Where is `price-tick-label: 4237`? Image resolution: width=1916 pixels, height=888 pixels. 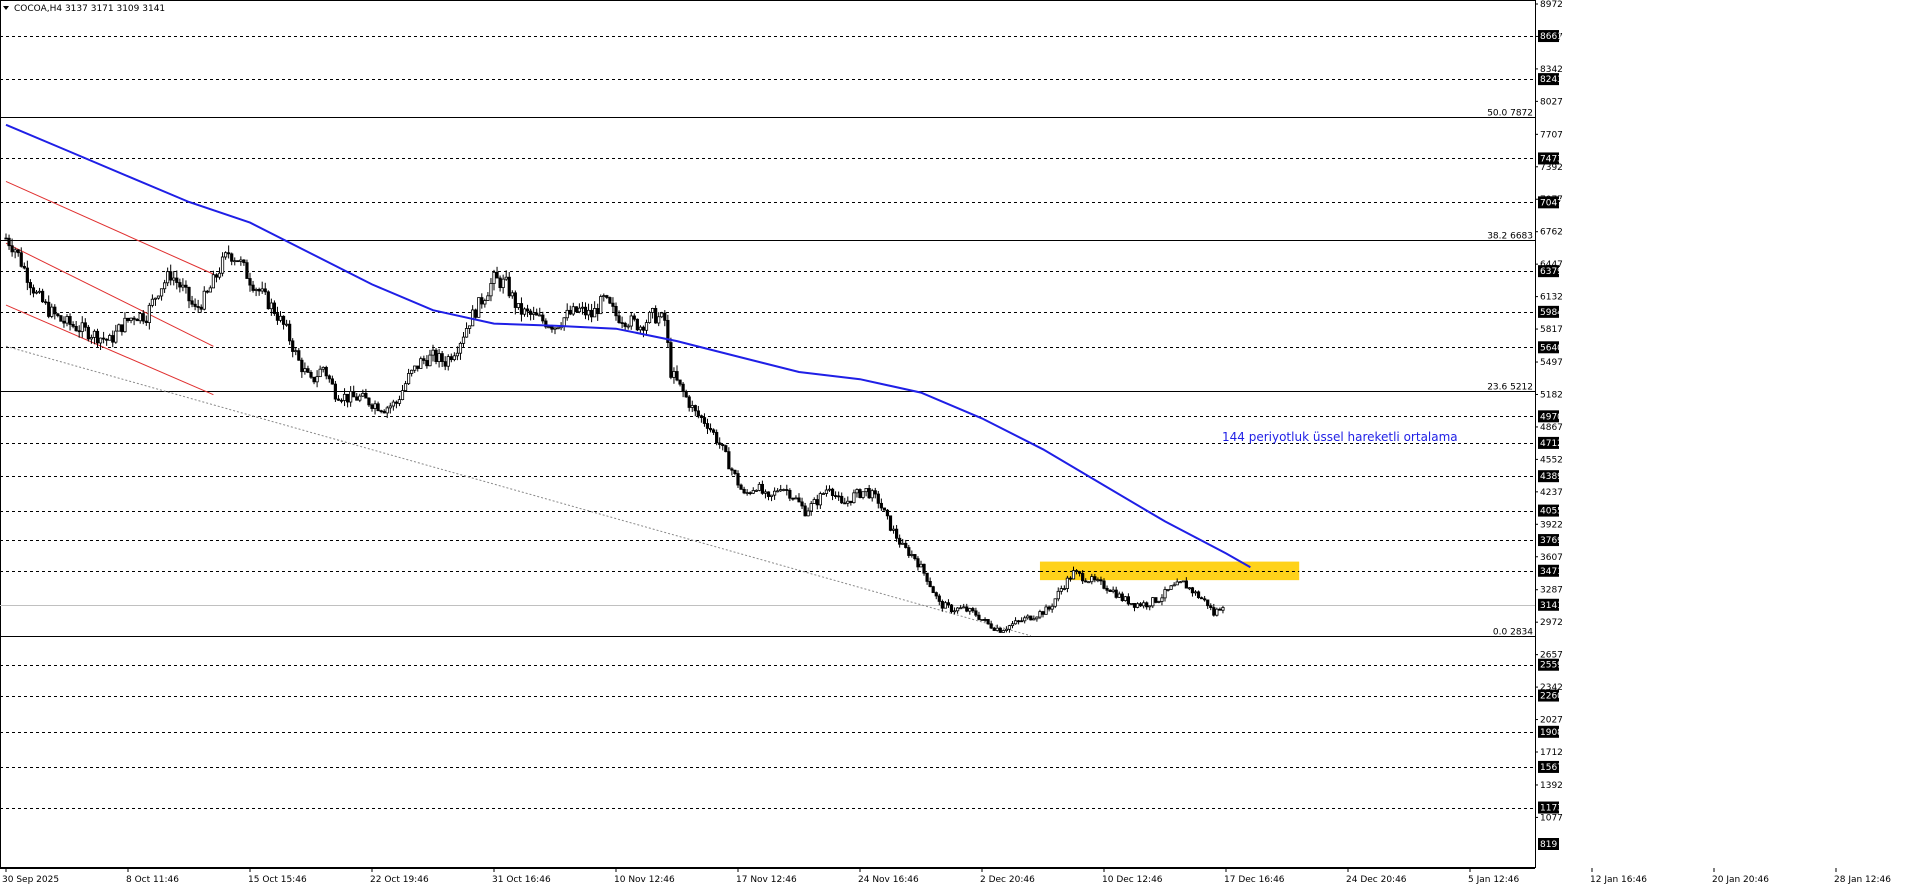
price-tick-label: 4237 is located at coordinates (1551, 493).